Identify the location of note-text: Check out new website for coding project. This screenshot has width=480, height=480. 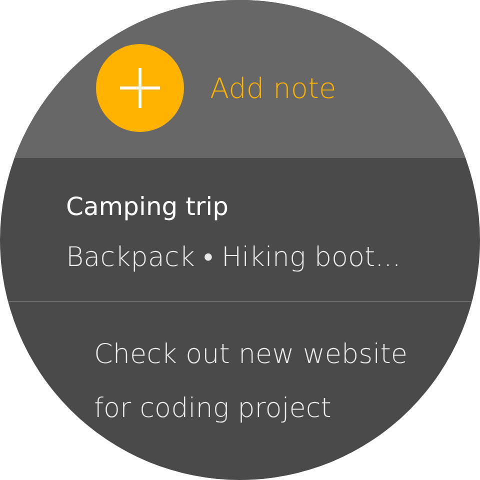
(251, 382).